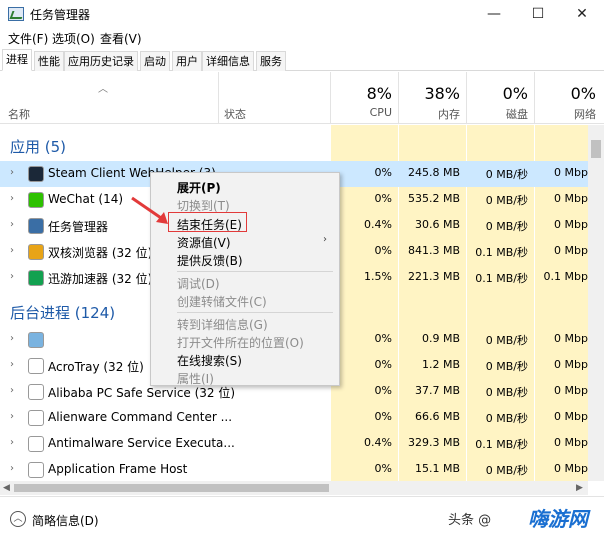 Image resolution: width=604 pixels, height=542 pixels. What do you see at coordinates (17, 60) in the screenshot?
I see `tab-processes: 进程` at bounding box center [17, 60].